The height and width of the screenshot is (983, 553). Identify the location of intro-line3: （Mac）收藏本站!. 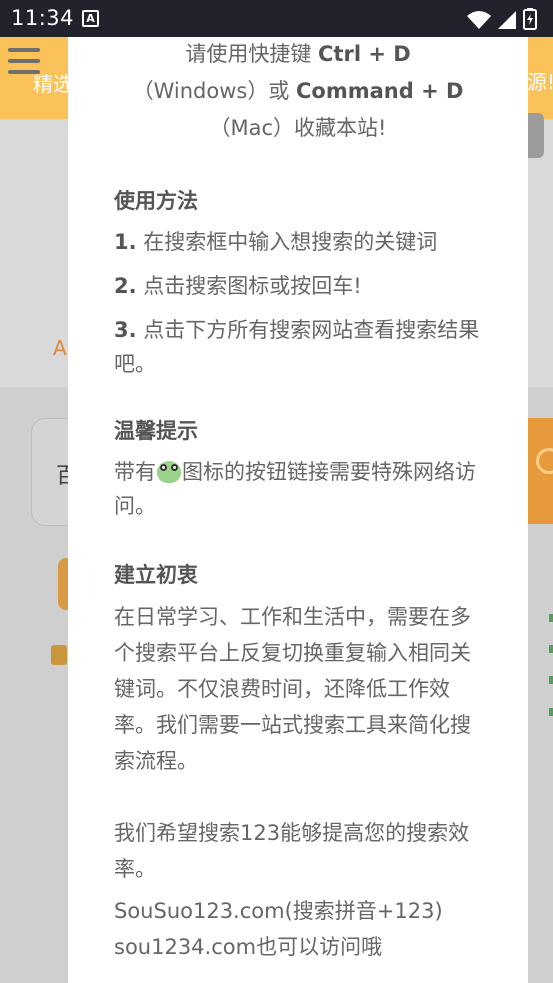
(298, 128).